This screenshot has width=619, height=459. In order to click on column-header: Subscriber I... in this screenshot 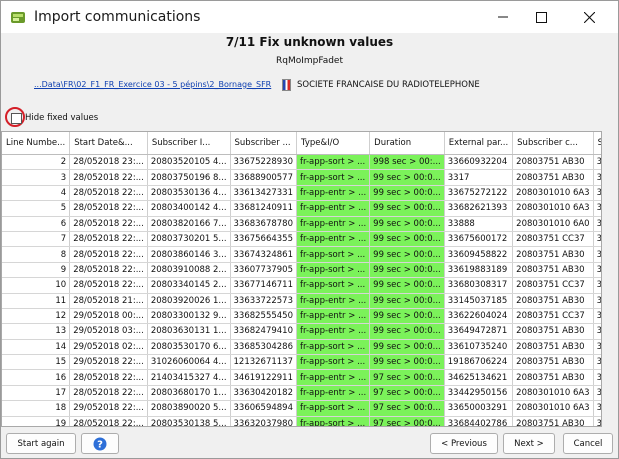, I will do `click(189, 143)`.